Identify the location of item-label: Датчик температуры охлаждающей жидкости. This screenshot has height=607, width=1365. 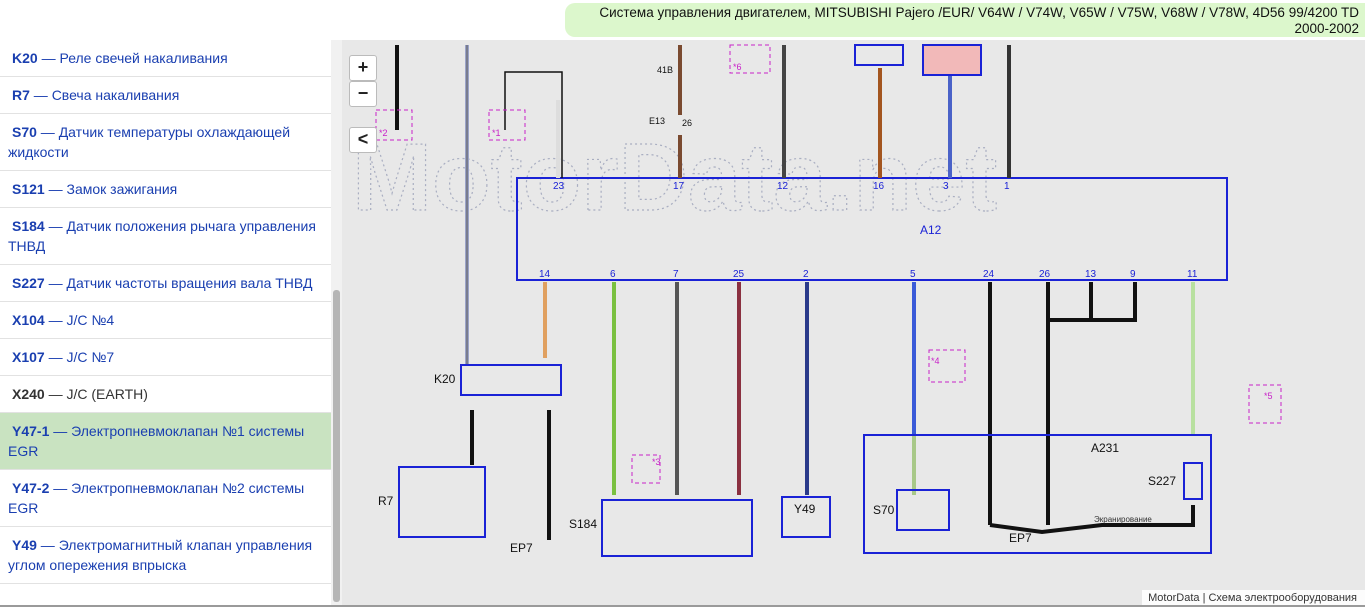
(149, 142).